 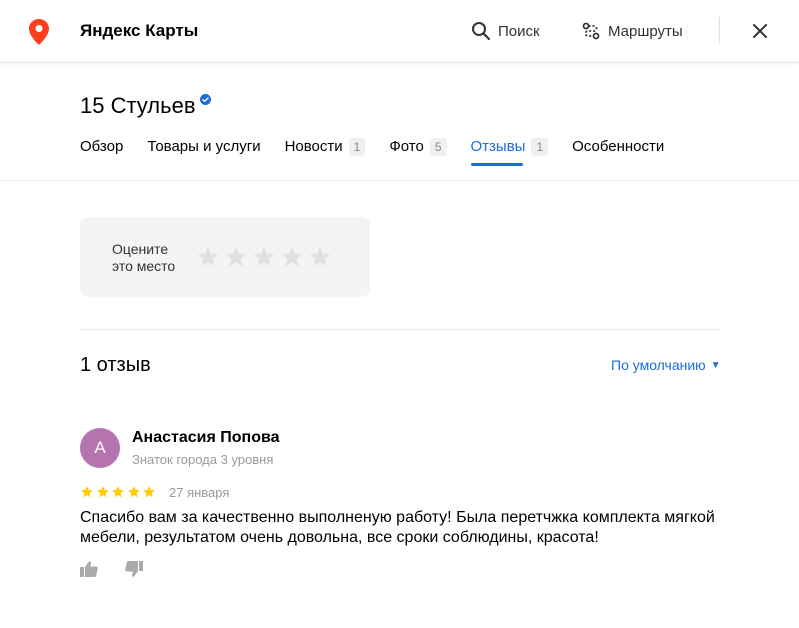 What do you see at coordinates (204, 146) in the screenshot?
I see `tab-label: Товары и услуги` at bounding box center [204, 146].